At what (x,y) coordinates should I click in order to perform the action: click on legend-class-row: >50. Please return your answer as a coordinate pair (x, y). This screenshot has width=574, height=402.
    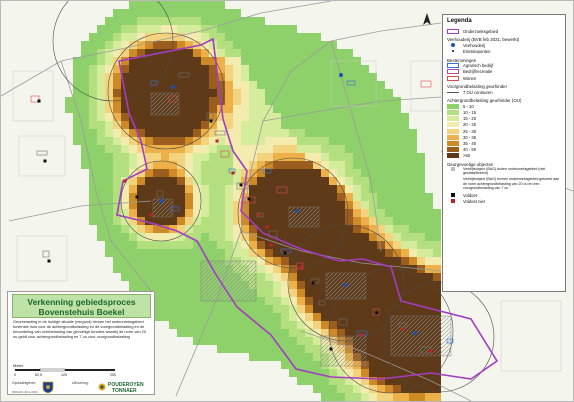
    Looking at the image, I should click on (504, 156).